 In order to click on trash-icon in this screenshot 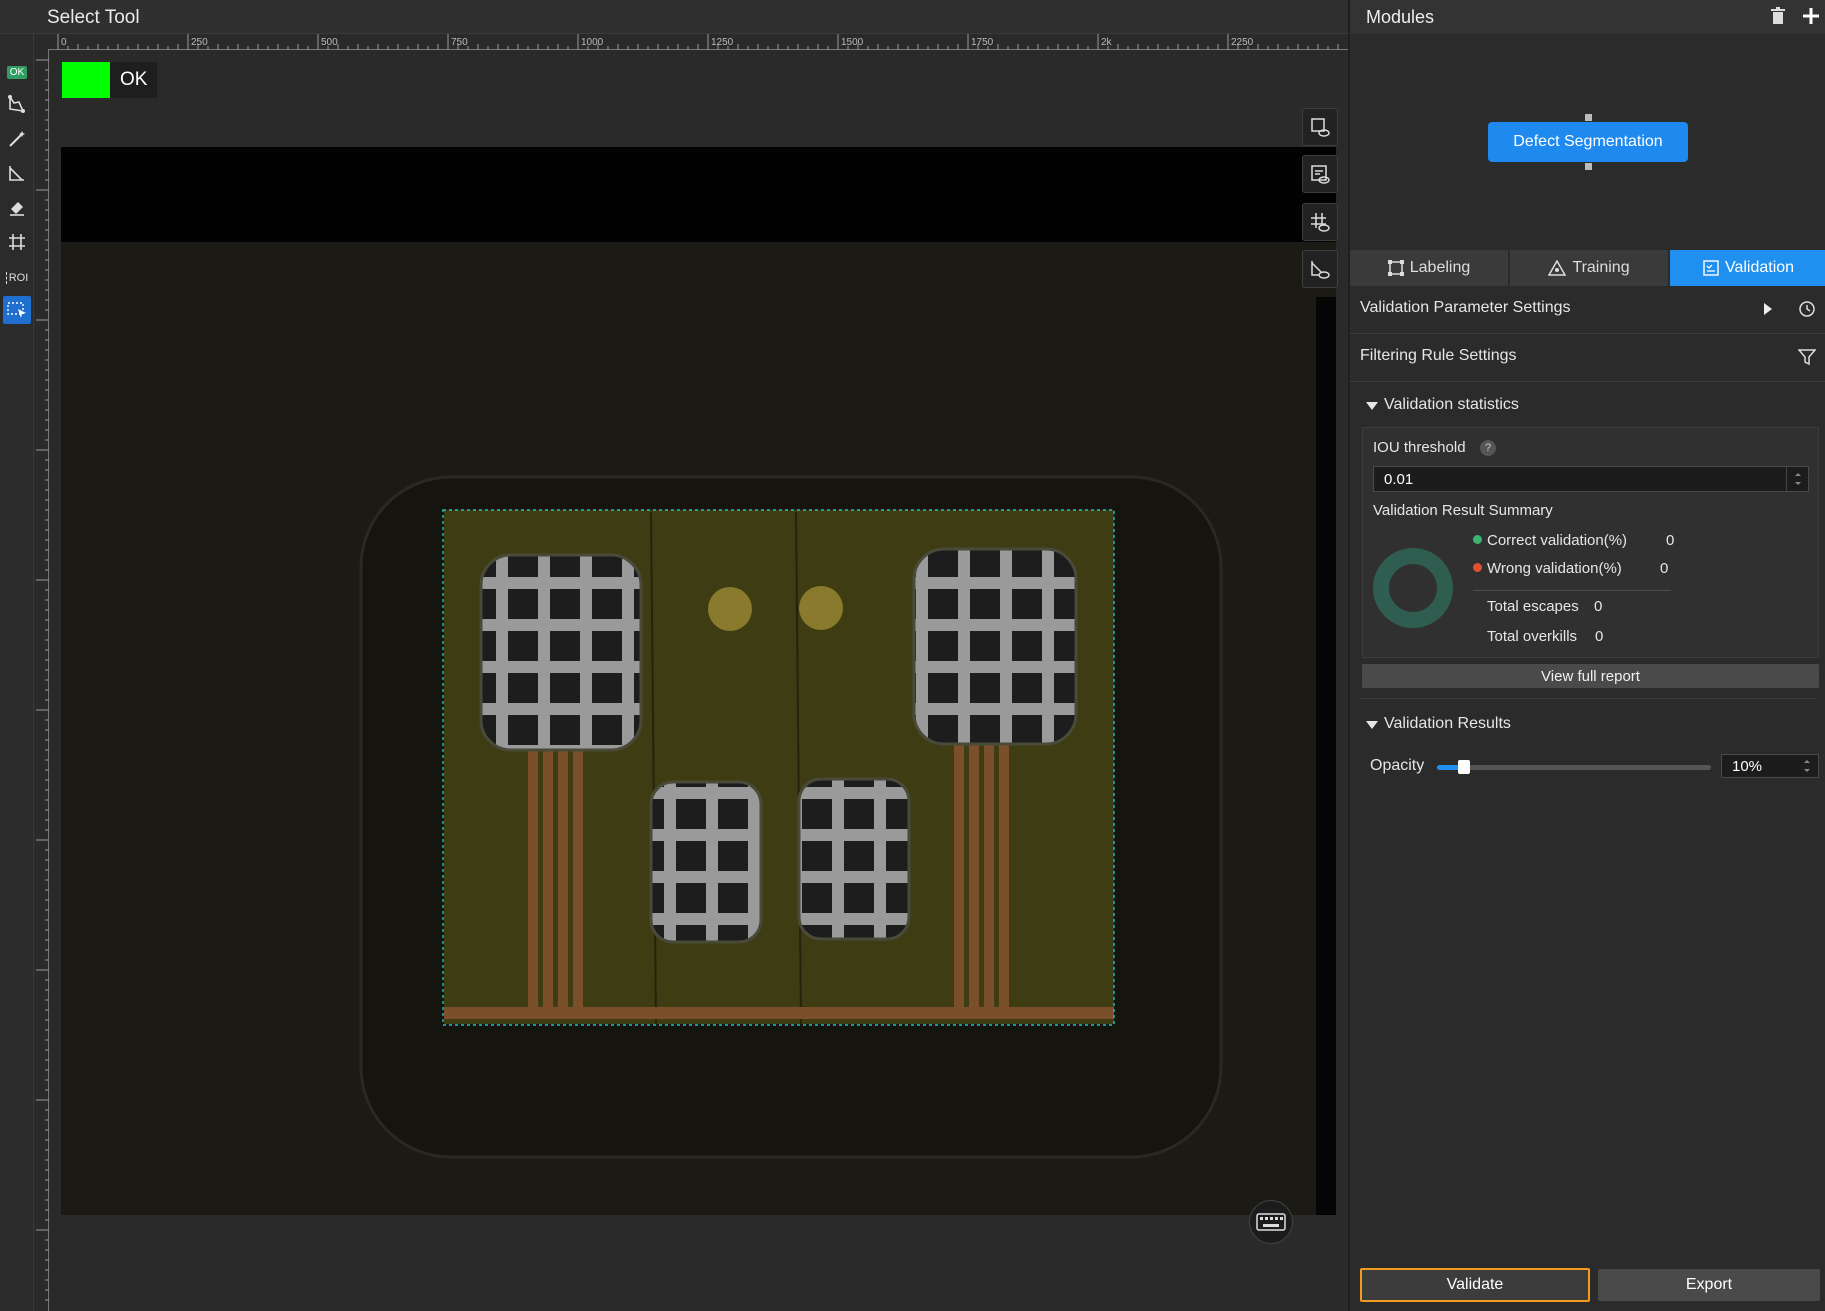, I will do `click(1778, 15)`.